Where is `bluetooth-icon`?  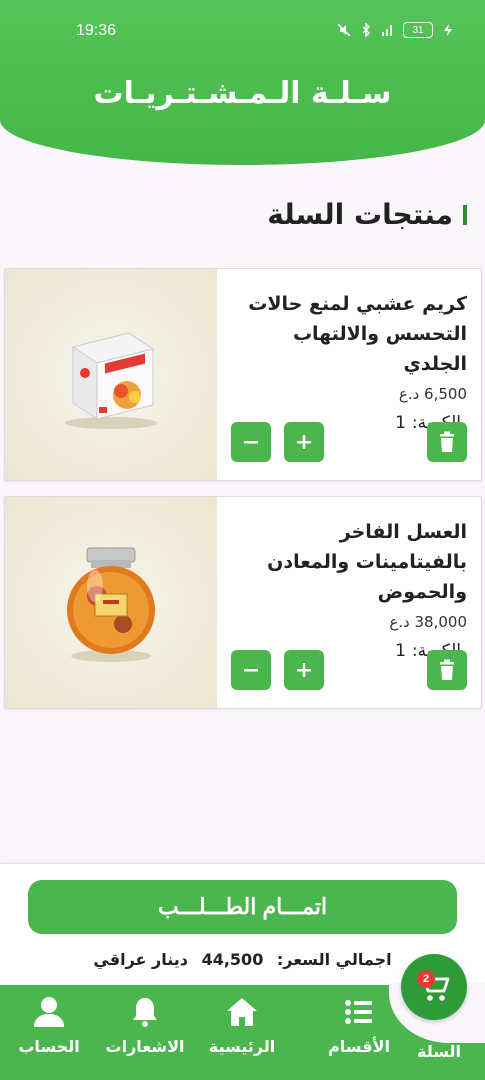 bluetooth-icon is located at coordinates (366, 30).